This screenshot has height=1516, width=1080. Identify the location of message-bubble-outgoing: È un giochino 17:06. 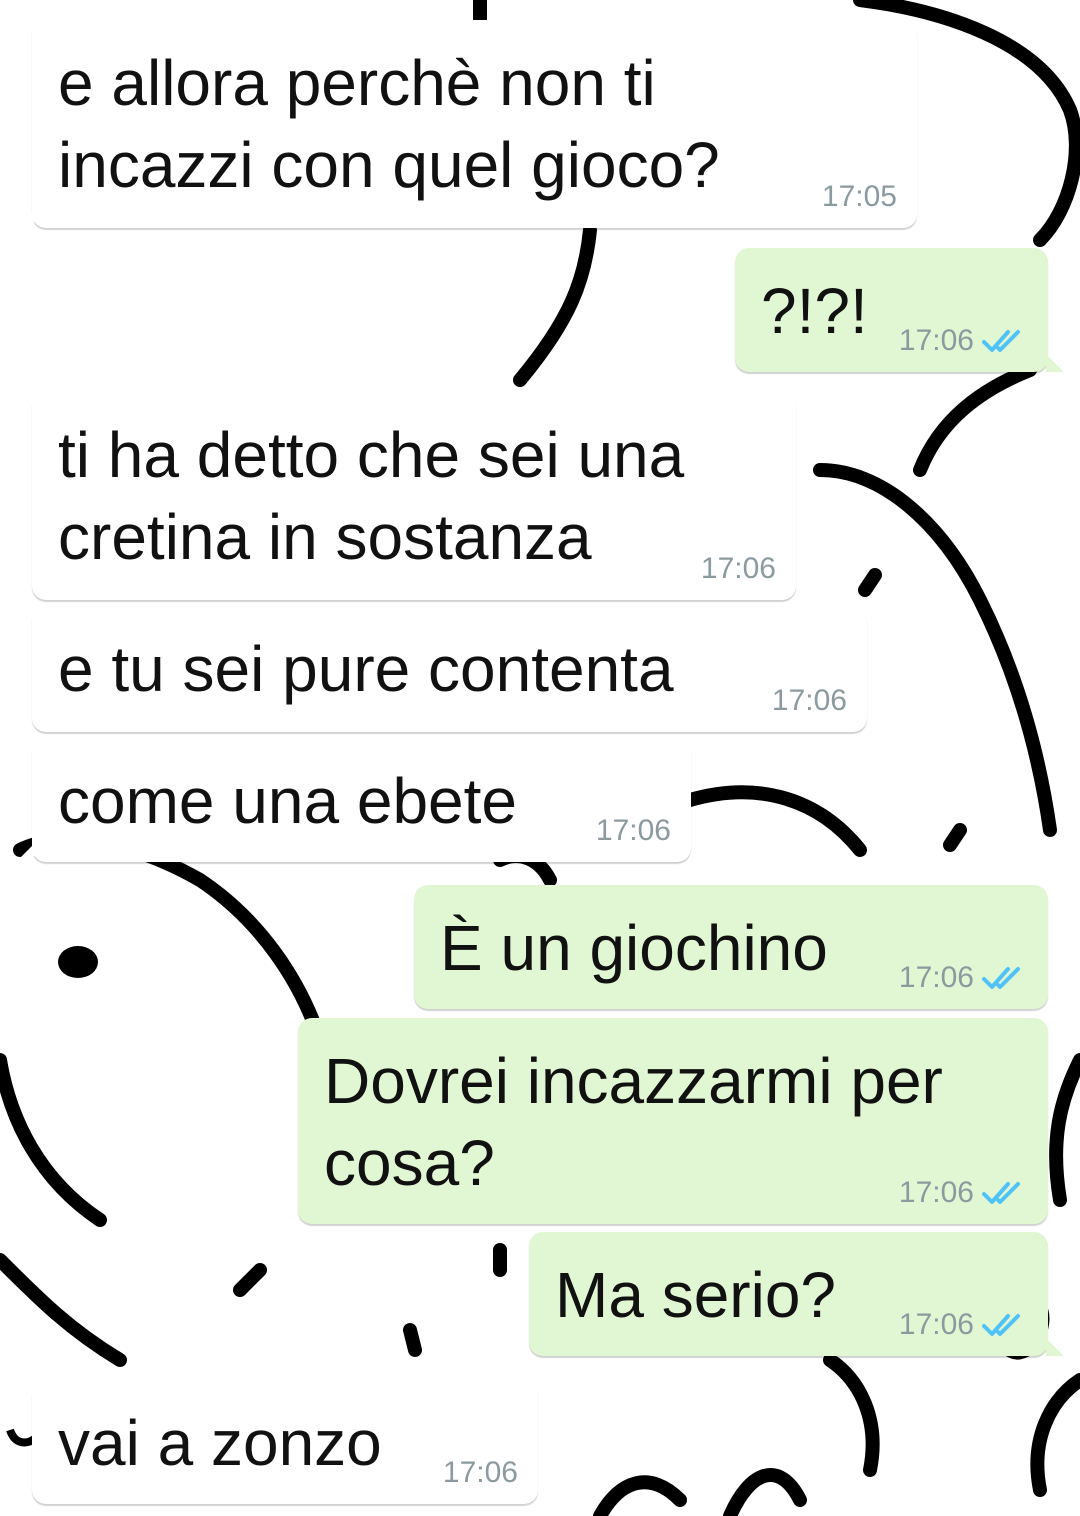
(731, 947).